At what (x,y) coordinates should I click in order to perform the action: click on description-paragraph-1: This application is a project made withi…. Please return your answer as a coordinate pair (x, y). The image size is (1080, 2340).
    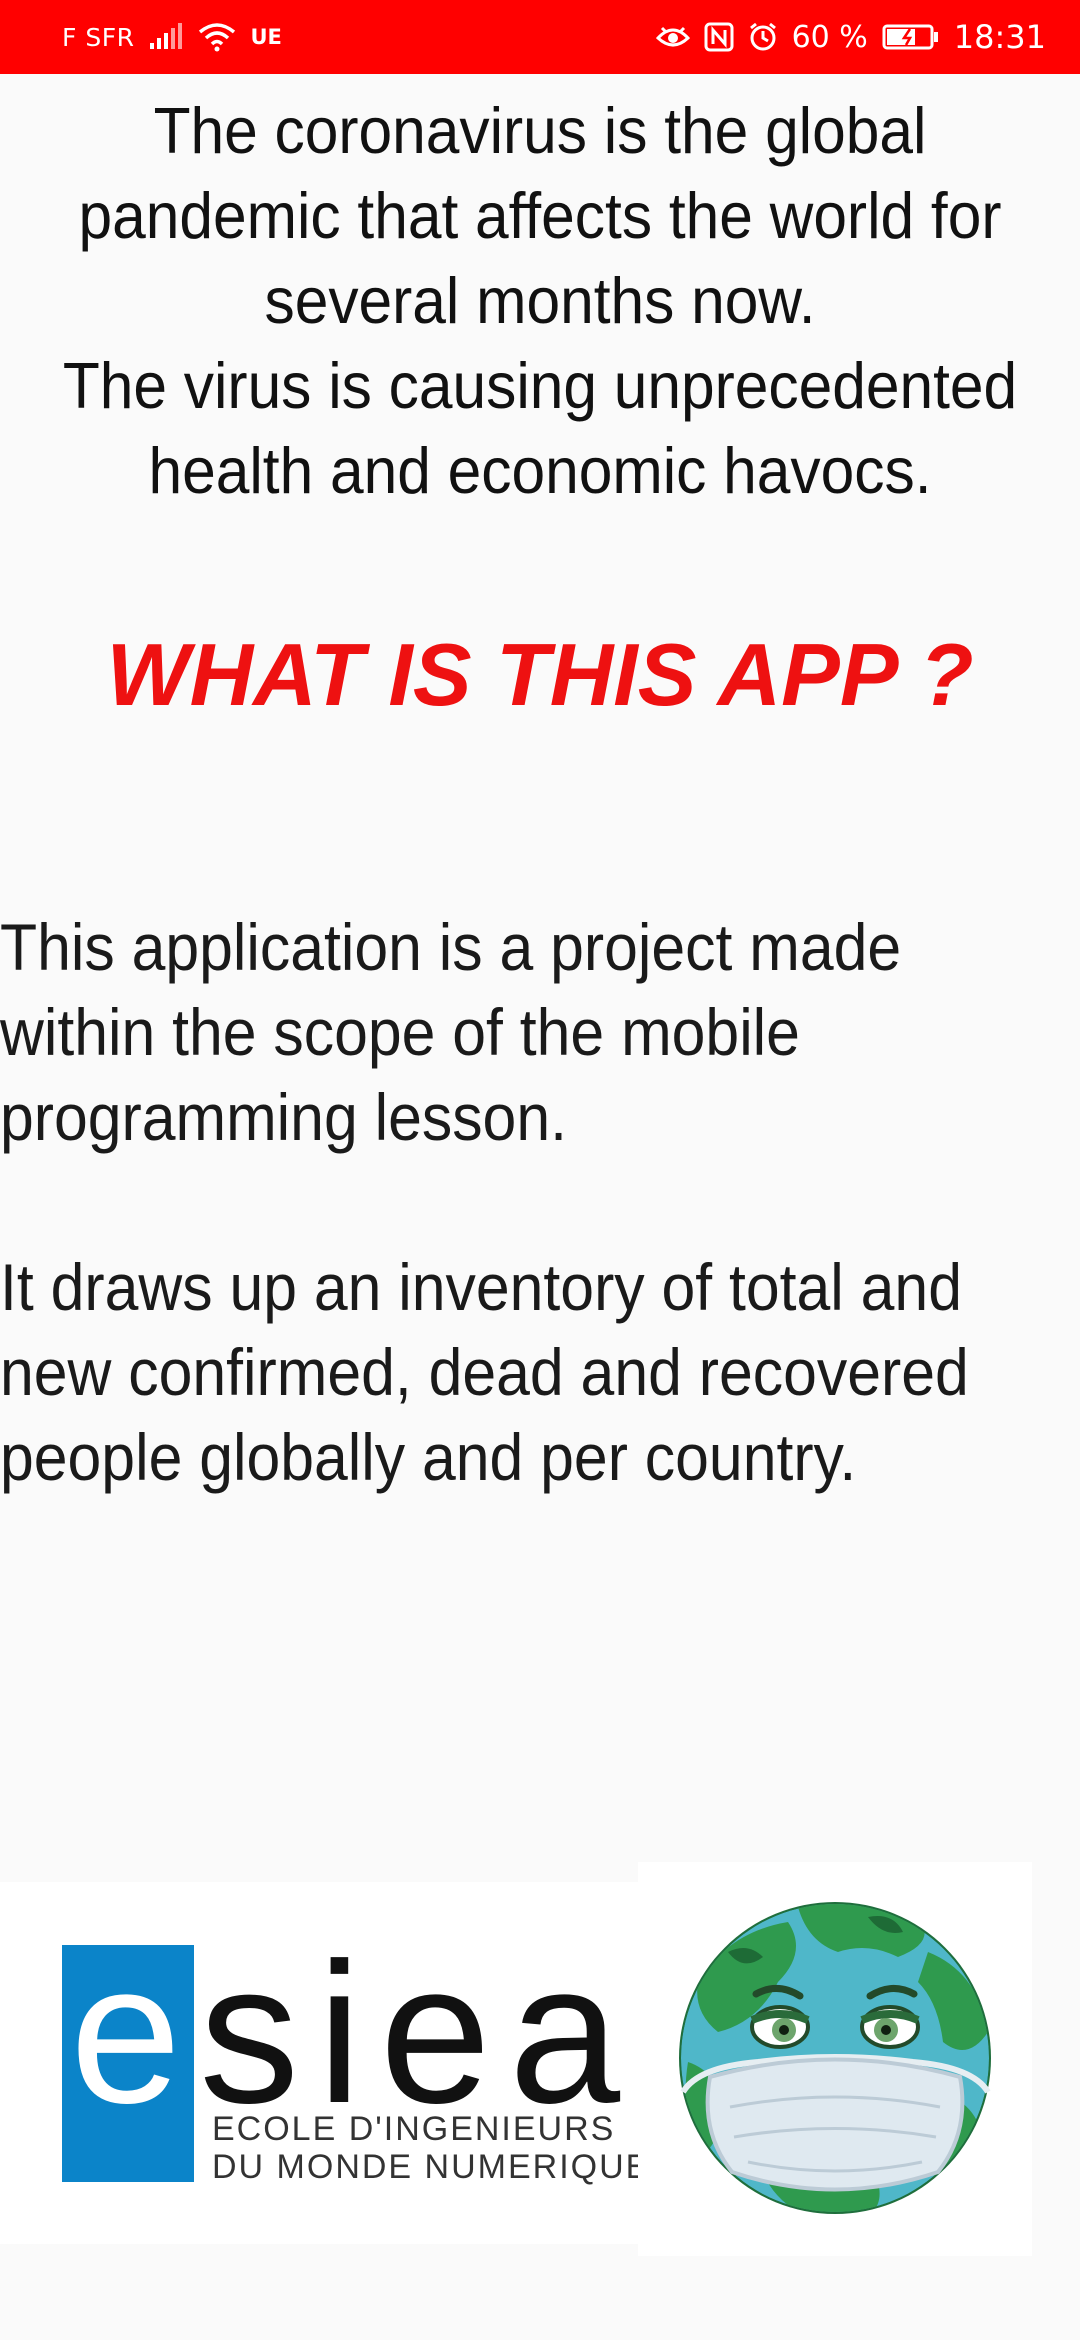
    Looking at the image, I should click on (497, 1032).